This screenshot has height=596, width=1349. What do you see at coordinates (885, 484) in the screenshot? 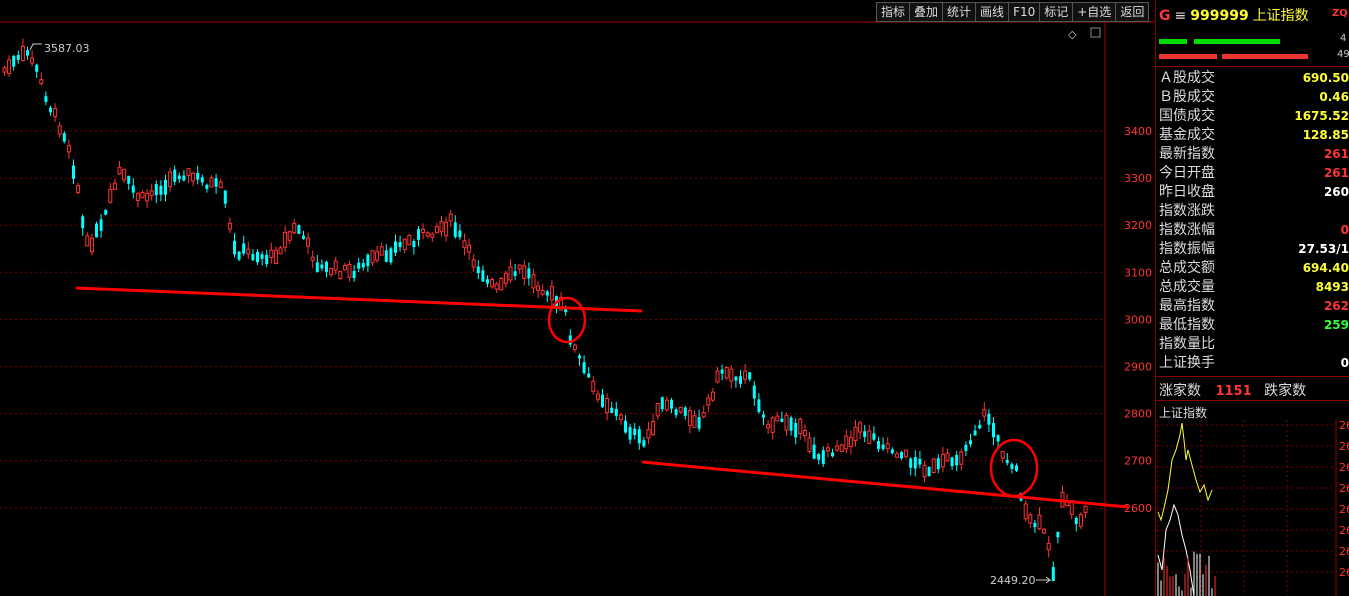
I see `trendline-lower` at bounding box center [885, 484].